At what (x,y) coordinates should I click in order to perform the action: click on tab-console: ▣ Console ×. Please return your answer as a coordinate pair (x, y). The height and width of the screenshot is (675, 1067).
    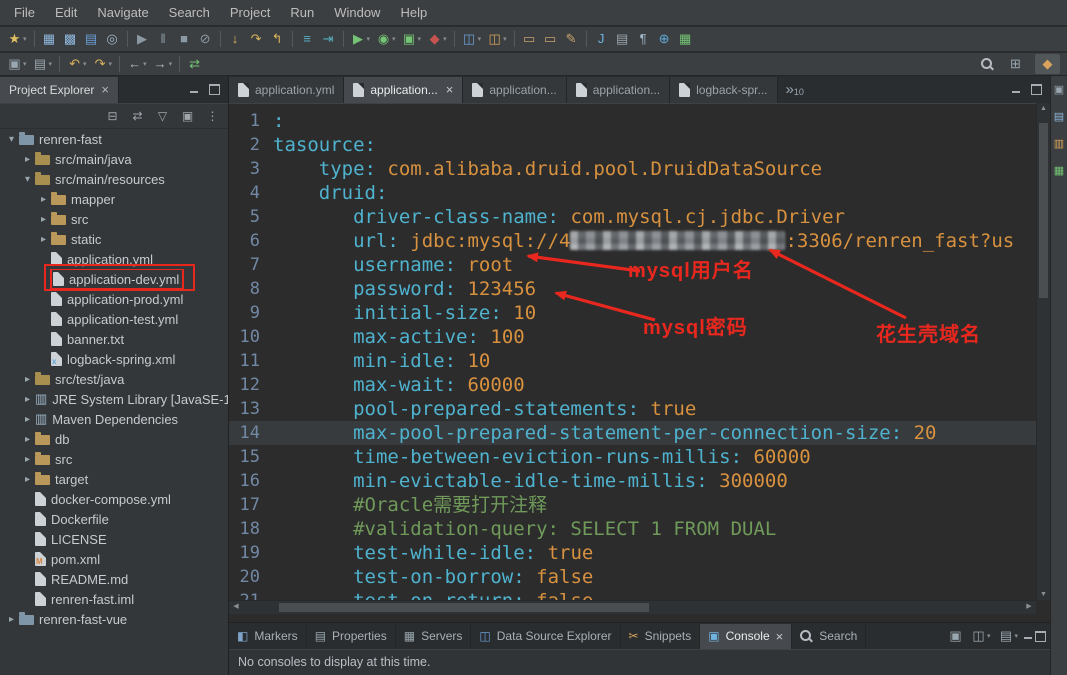
    Looking at the image, I should click on (746, 636).